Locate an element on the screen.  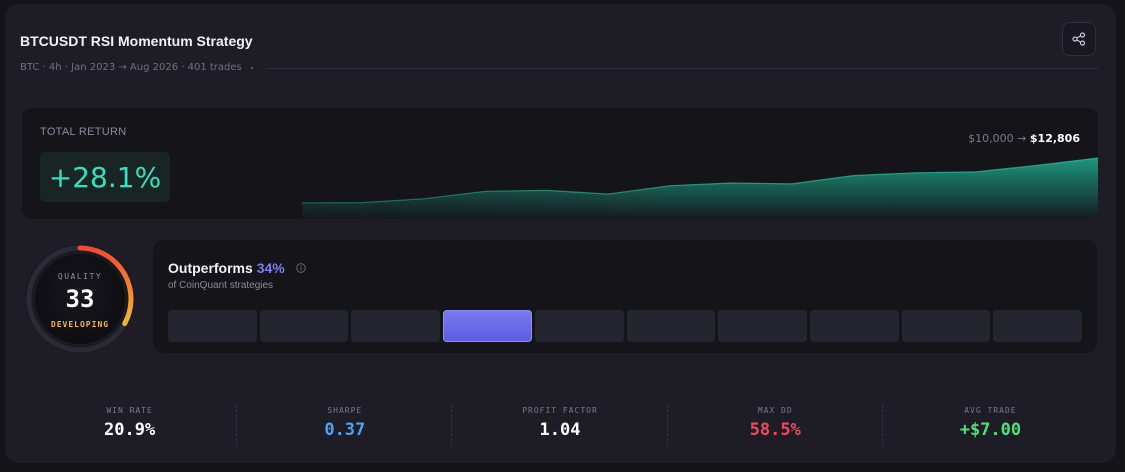
outperform-title: Outperforms 34% is located at coordinates (226, 268).